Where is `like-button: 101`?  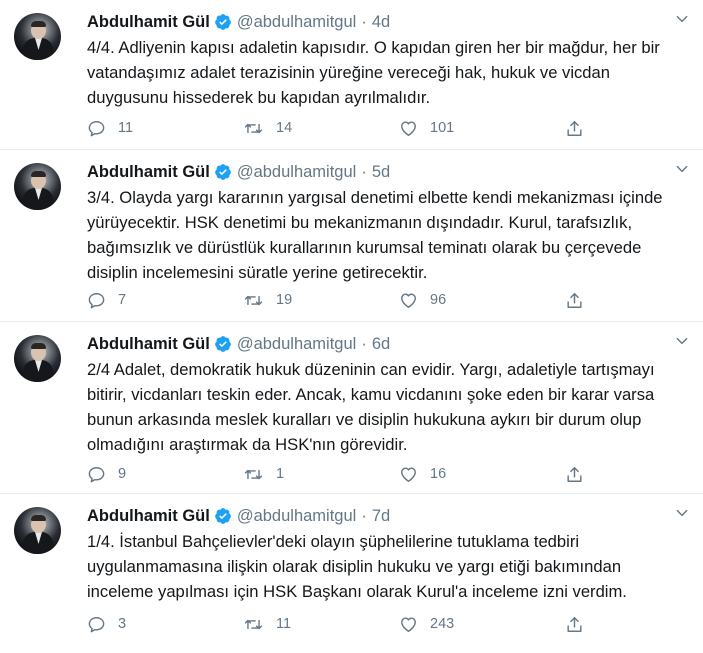 like-button: 101 is located at coordinates (426, 128).